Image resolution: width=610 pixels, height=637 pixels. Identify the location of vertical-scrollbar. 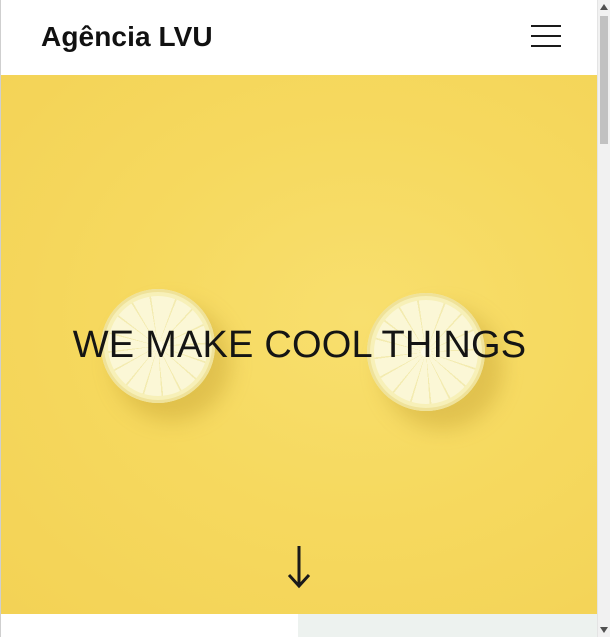
(603, 318).